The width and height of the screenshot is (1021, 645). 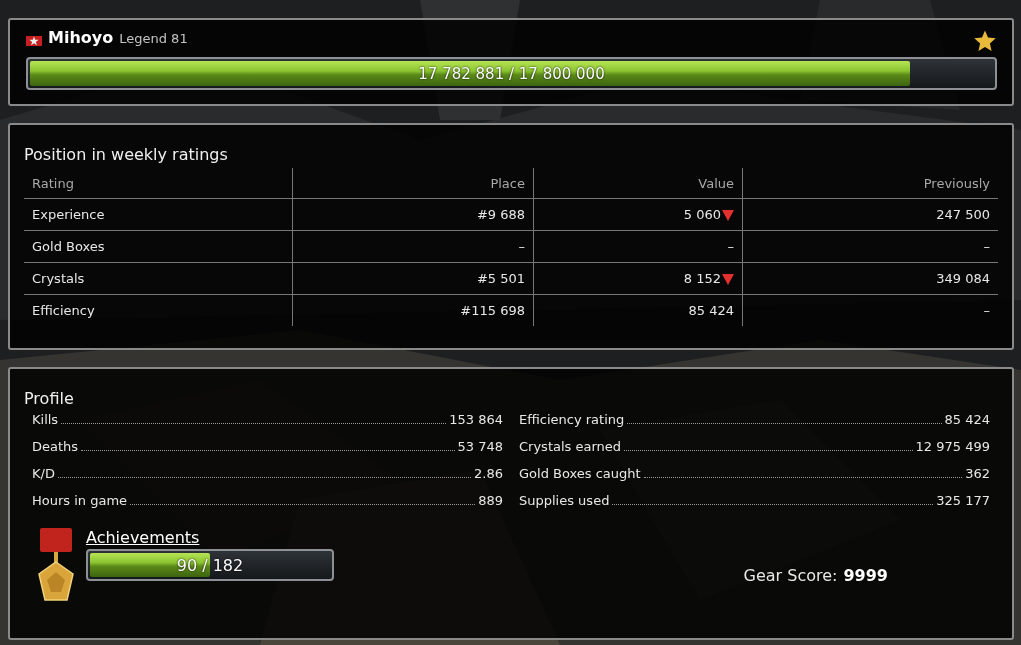 I want to click on experience-text: 17 782 881 / 17 800 000, so click(x=511, y=74).